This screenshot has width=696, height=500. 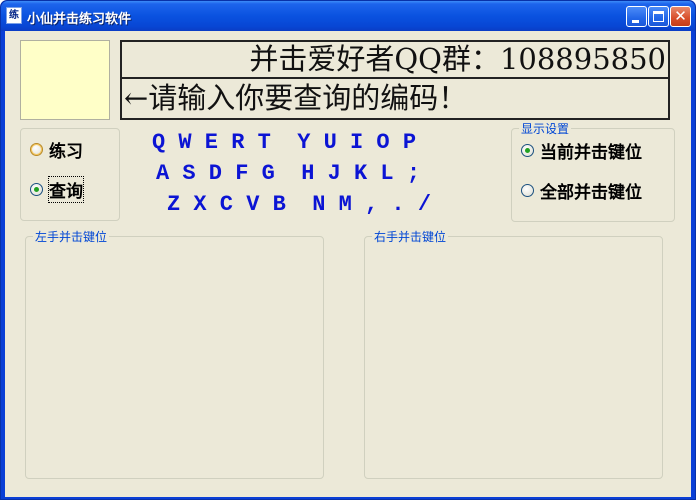 I want to click on keyboard-row-bottom: Z X C V B N M , . /, so click(x=299, y=204).